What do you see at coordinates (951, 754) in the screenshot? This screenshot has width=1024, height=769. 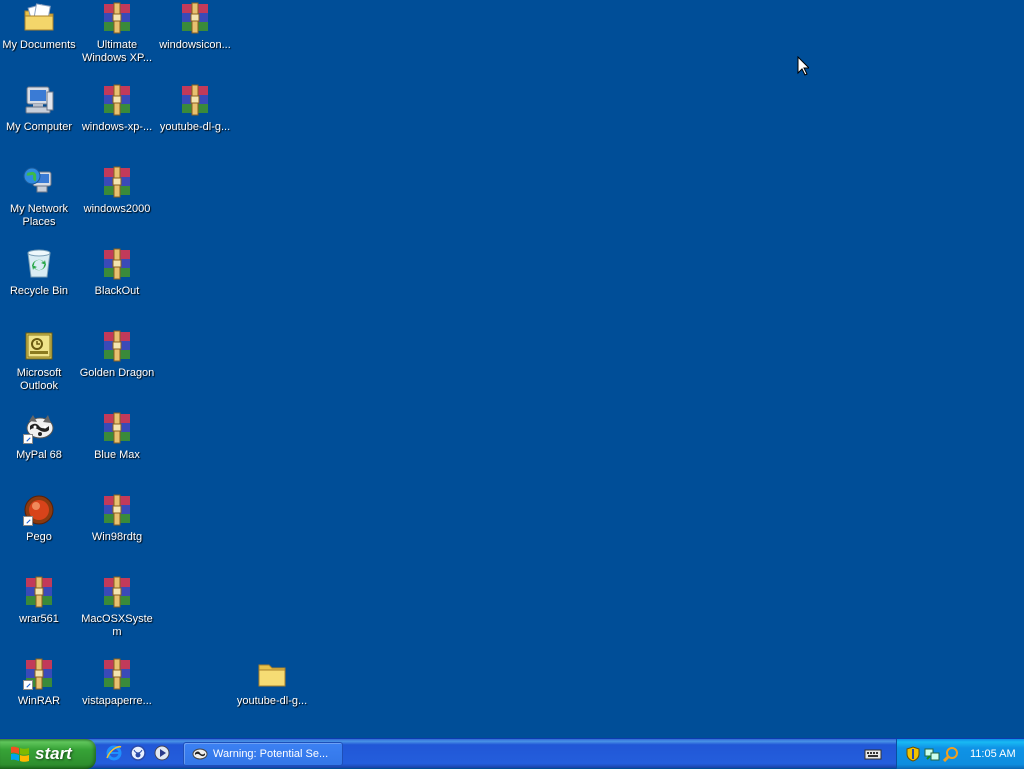 I see `search-magnifier-icon` at bounding box center [951, 754].